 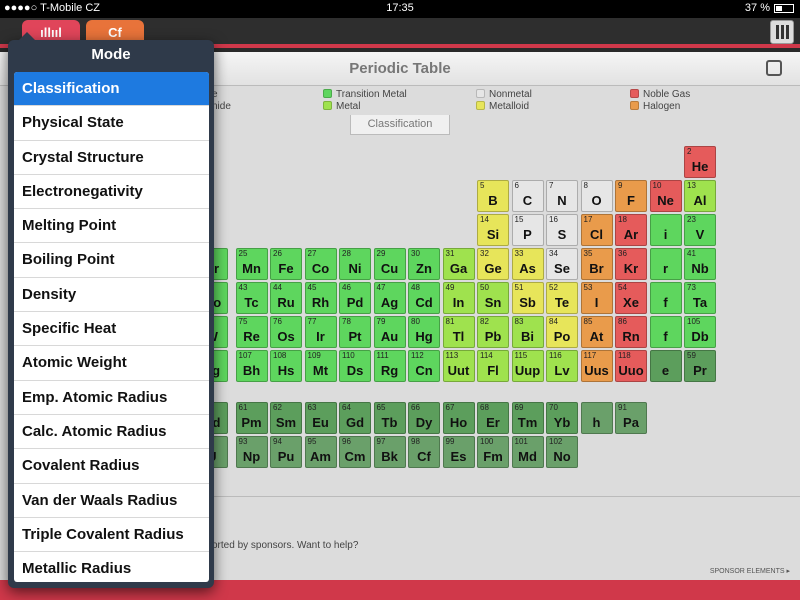 I want to click on columns-menu-button, so click(x=782, y=32).